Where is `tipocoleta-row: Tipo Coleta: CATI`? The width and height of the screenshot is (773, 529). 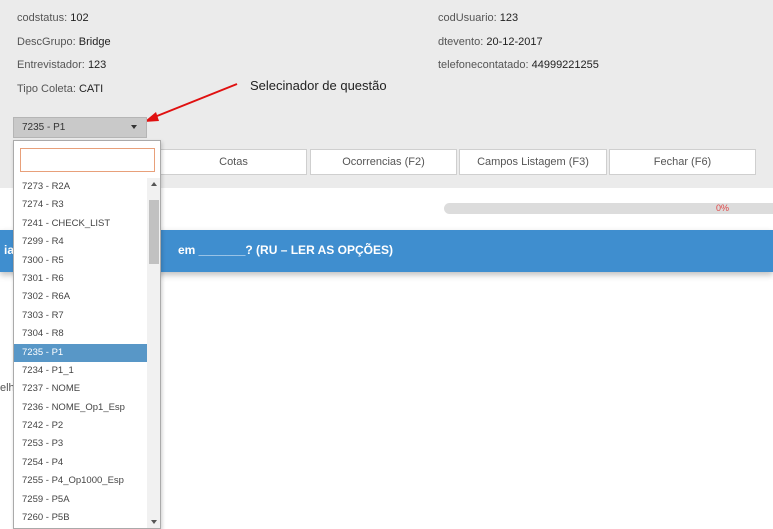 tipocoleta-row: Tipo Coleta: CATI is located at coordinates (60, 89).